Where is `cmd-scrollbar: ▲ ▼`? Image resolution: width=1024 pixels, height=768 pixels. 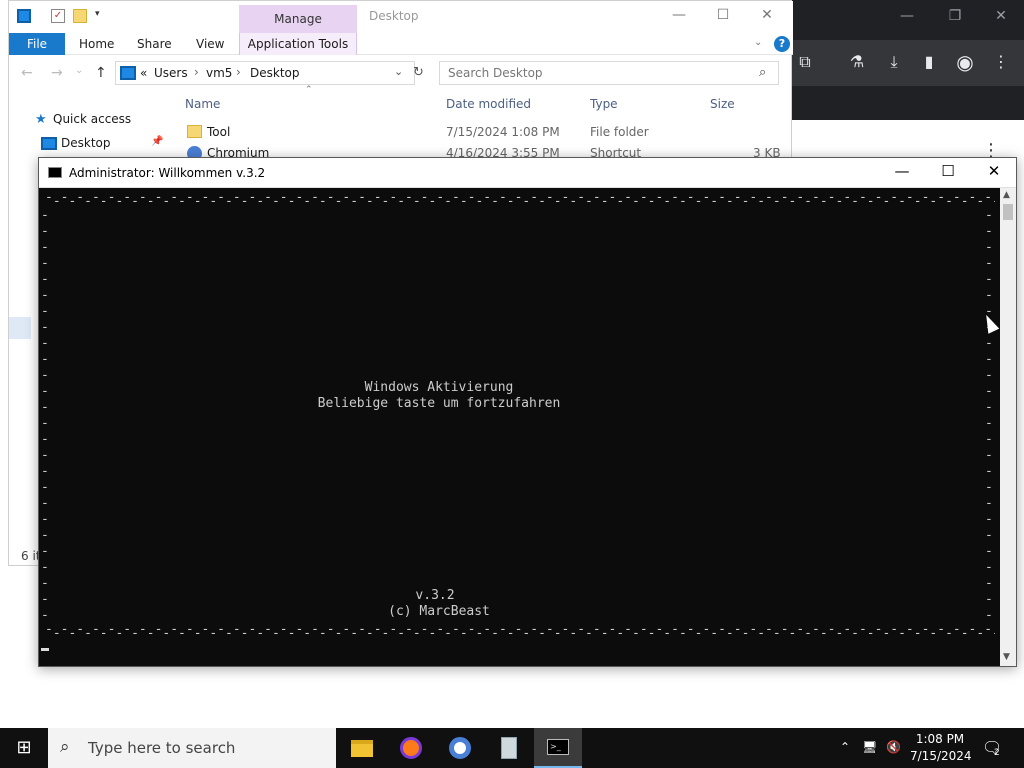 cmd-scrollbar: ▲ ▼ is located at coordinates (1008, 427).